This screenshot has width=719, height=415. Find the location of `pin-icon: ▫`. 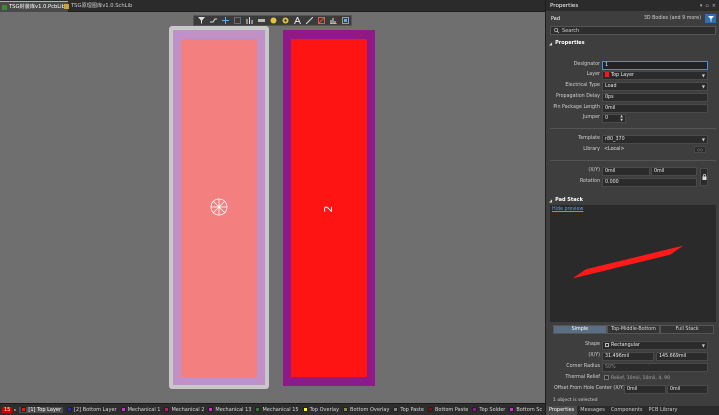

pin-icon: ▫ is located at coordinates (706, 6).